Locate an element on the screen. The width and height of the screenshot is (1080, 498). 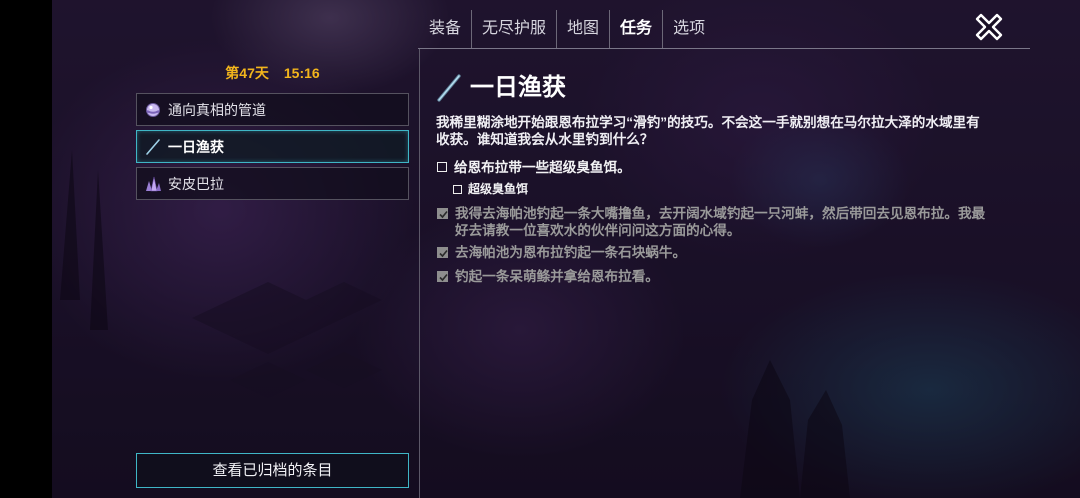
quest-title: 一日渔获 is located at coordinates (518, 87).